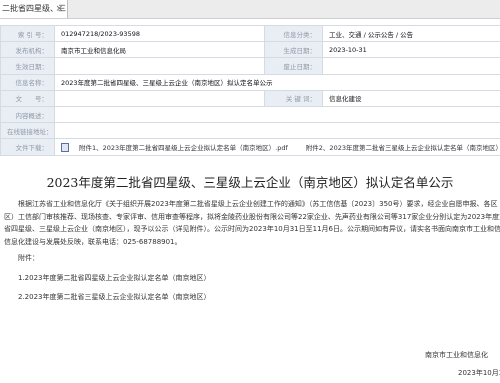 Image resolution: width=500 pixels, height=383 pixels. I want to click on effective-date-label: 生效日期：, so click(27, 66).